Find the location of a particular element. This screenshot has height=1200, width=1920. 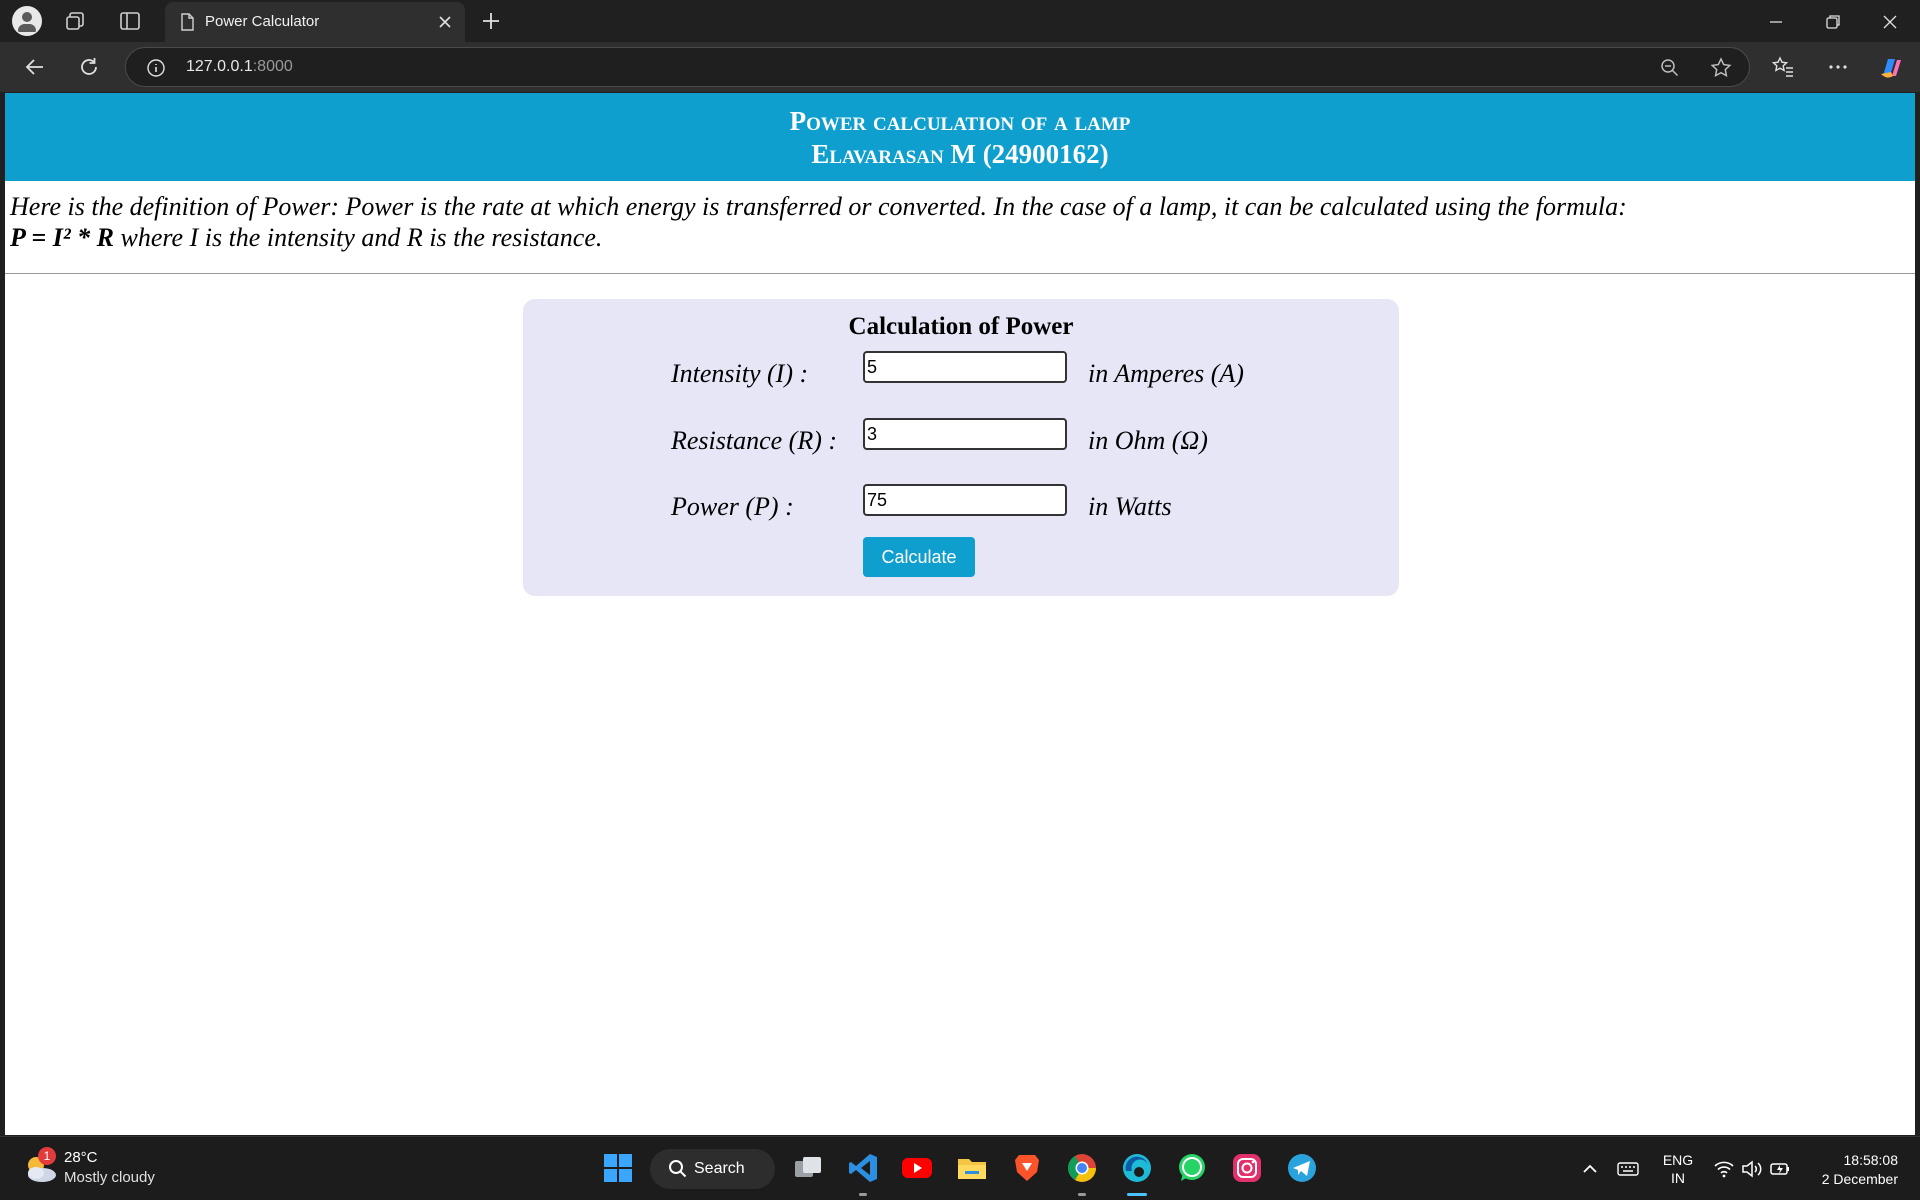

workspaces-icon is located at coordinates (76, 21).